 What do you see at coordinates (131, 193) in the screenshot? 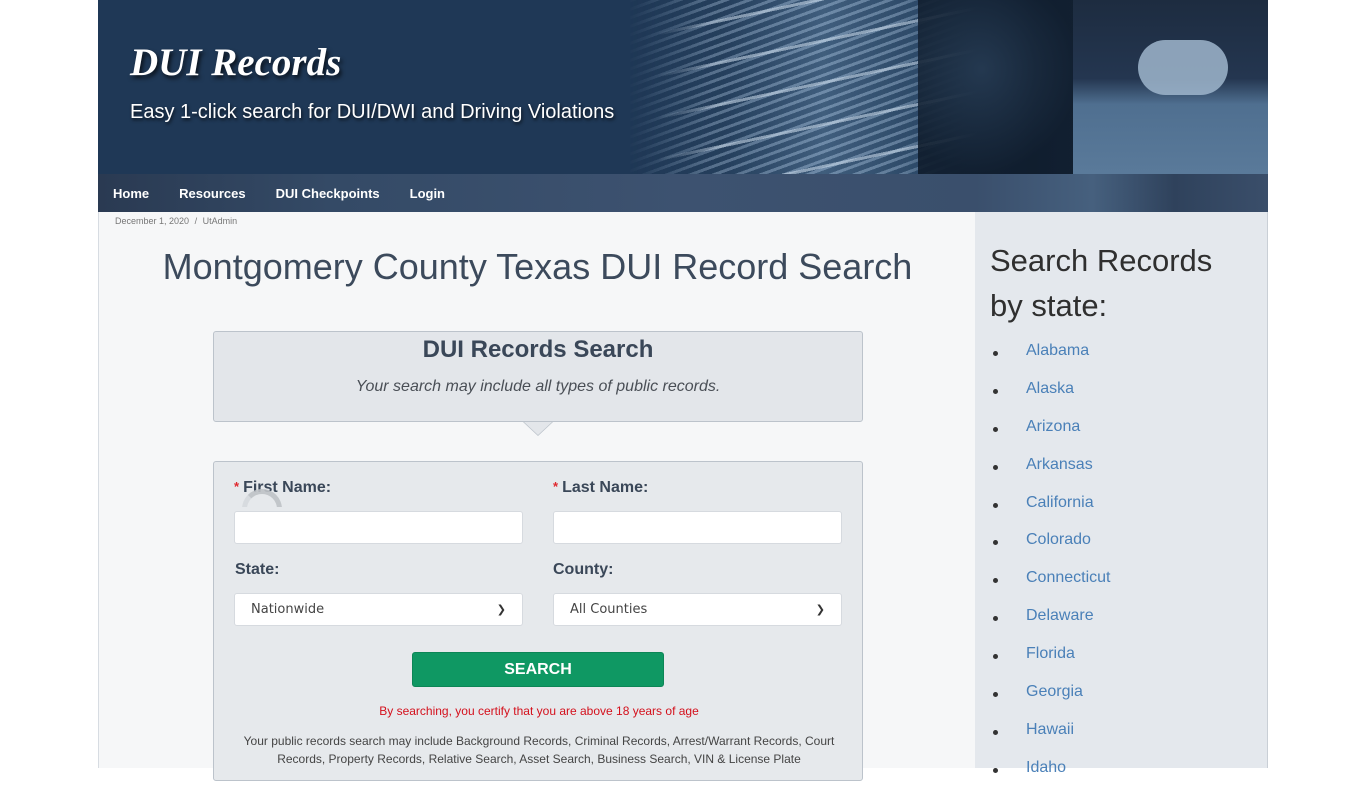
I see `nav-item-home: Home` at bounding box center [131, 193].